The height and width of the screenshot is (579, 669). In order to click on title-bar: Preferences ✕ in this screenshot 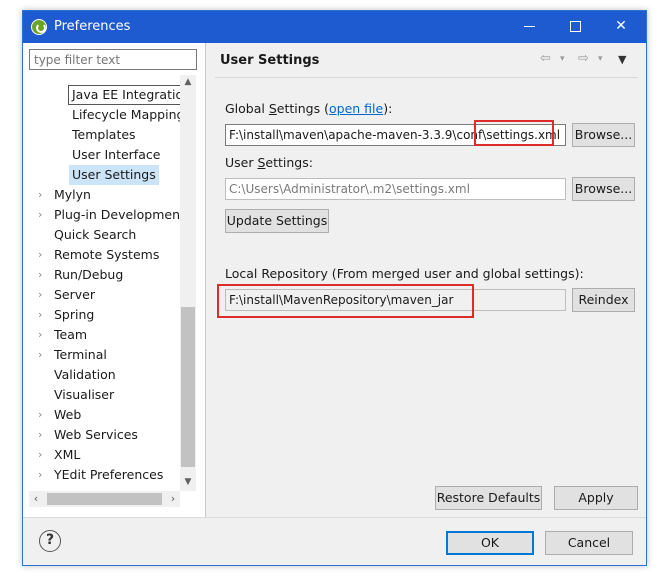, I will do `click(334, 27)`.